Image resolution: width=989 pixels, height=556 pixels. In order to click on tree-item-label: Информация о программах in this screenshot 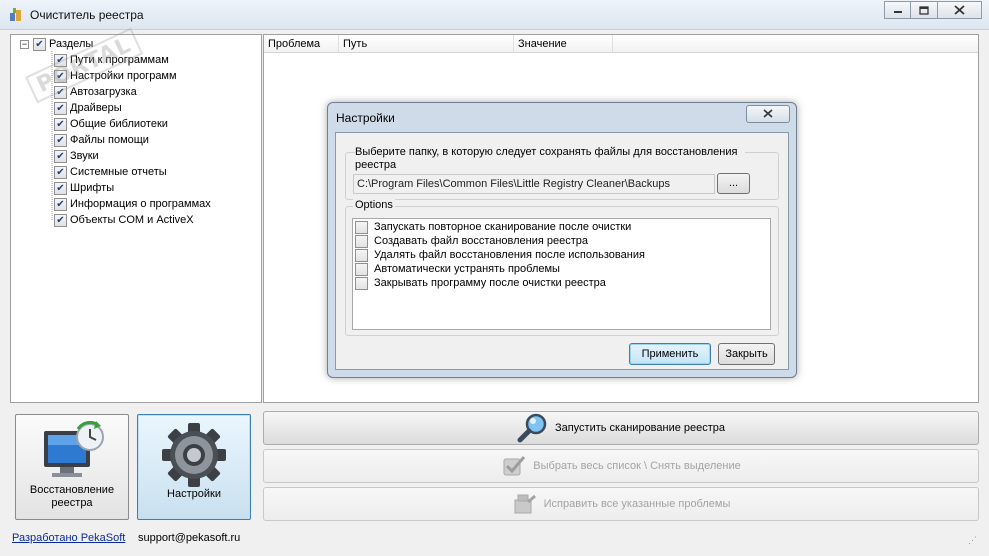, I will do `click(140, 204)`.